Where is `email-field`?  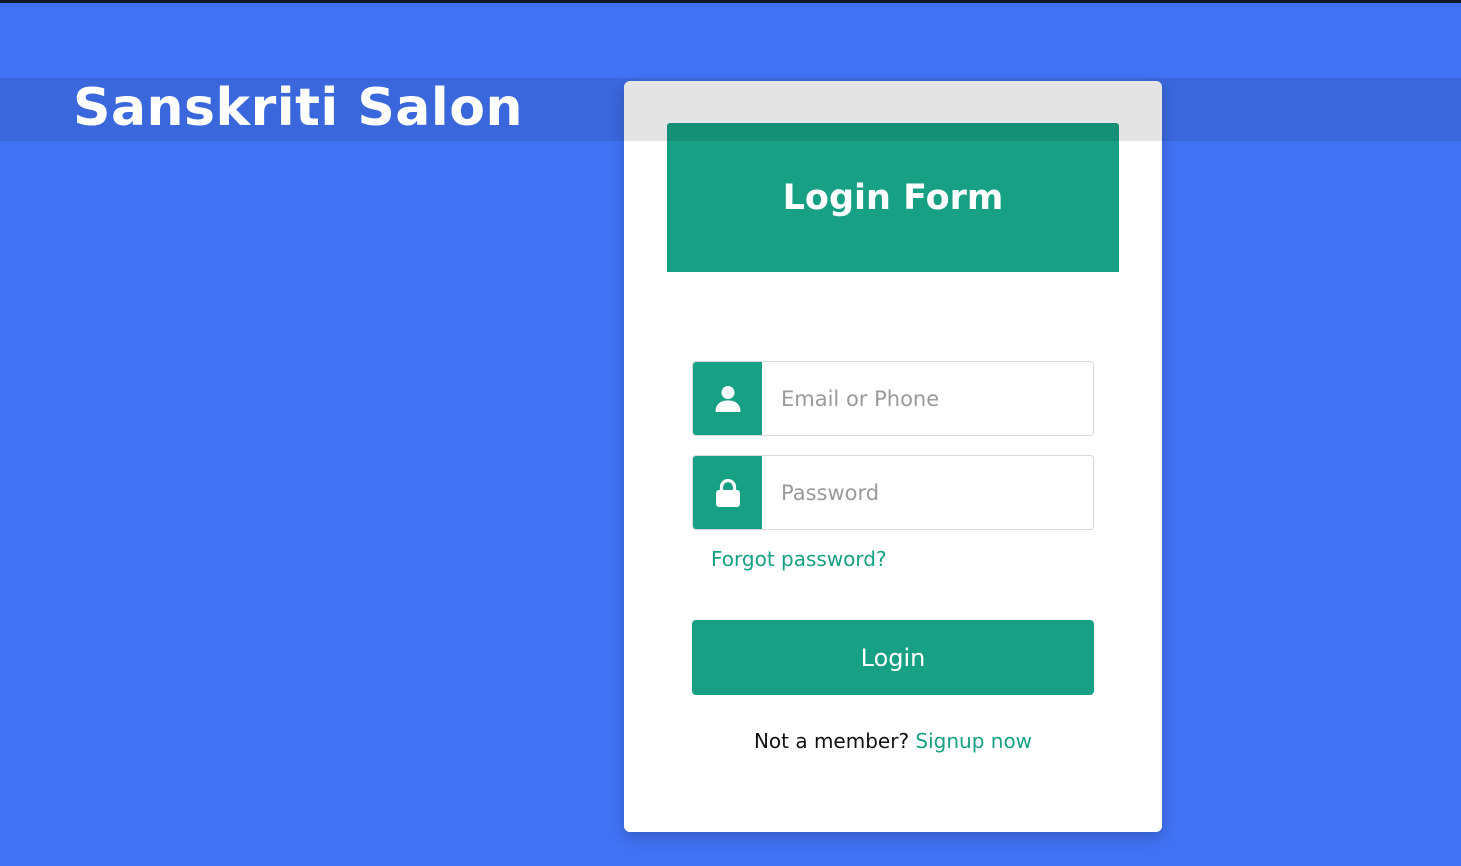 email-field is located at coordinates (893, 398).